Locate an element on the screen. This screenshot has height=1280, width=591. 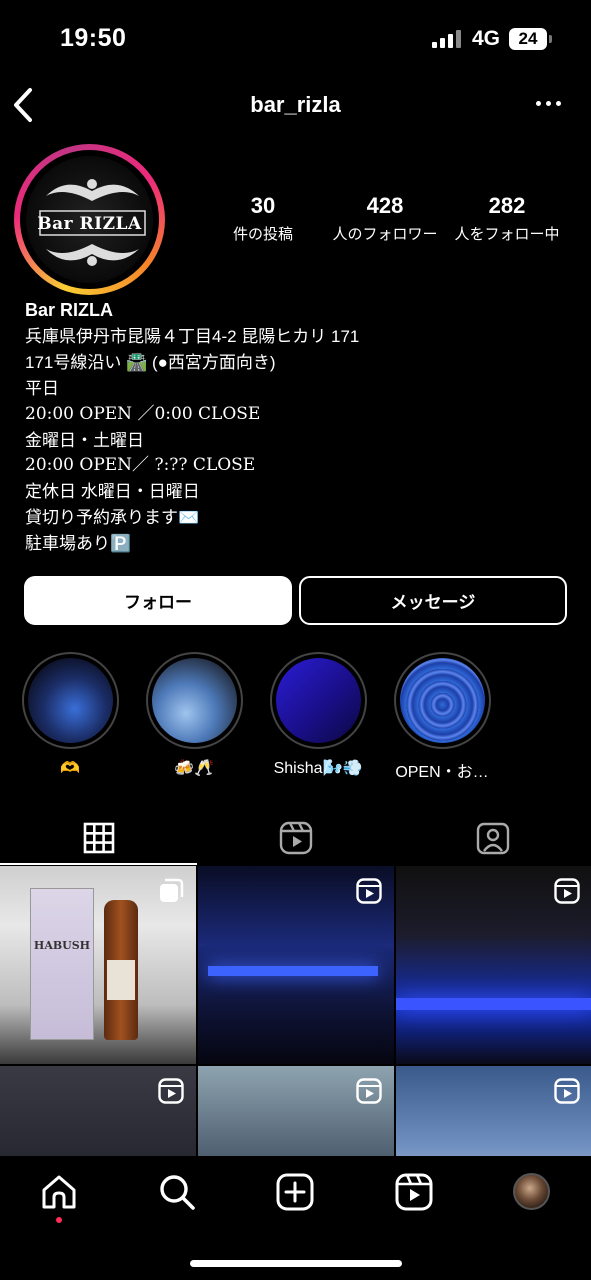
reels-icon is located at coordinates (295, 838).